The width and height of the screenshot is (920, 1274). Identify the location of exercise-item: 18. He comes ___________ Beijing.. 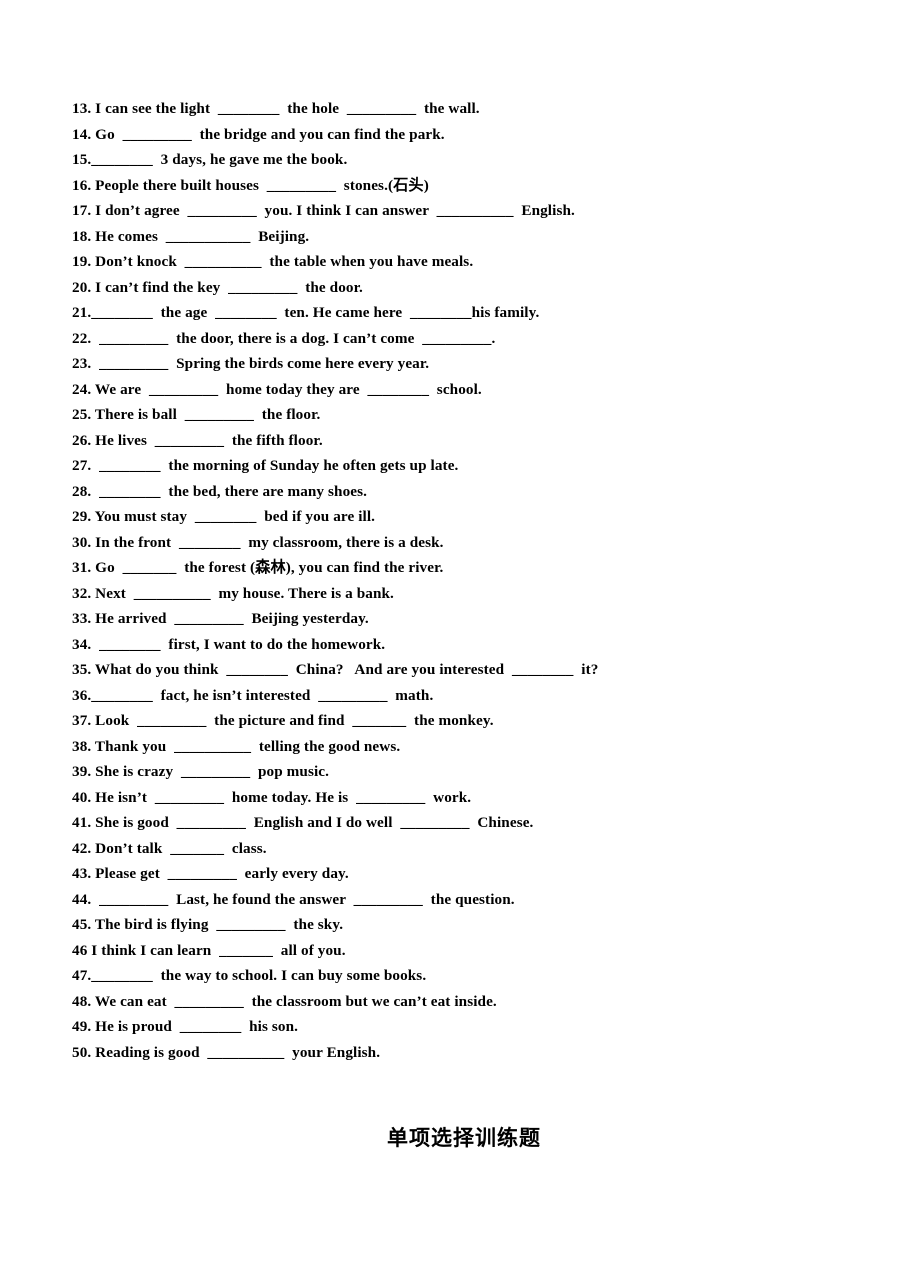
(191, 236).